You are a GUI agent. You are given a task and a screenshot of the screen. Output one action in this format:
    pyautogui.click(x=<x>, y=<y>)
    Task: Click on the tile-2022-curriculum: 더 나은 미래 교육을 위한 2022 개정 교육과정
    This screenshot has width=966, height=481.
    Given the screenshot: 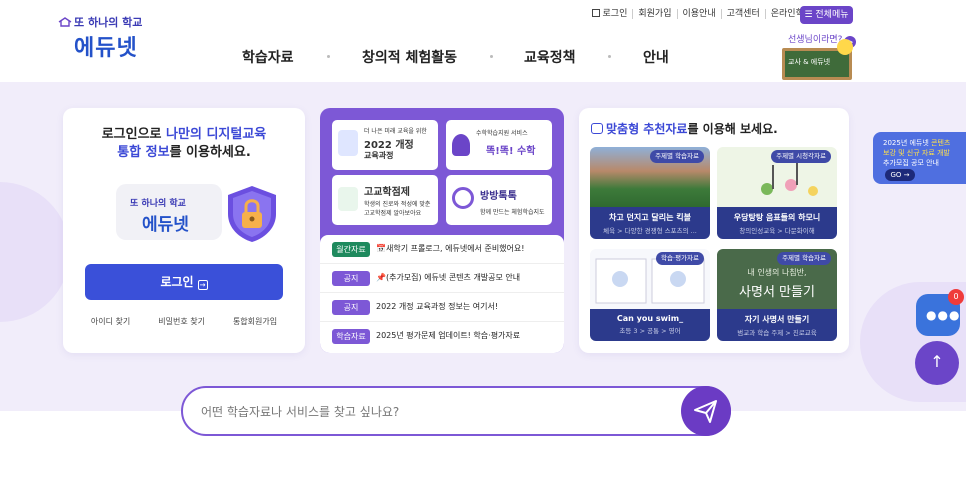 What is the action you would take?
    pyautogui.click(x=385, y=145)
    